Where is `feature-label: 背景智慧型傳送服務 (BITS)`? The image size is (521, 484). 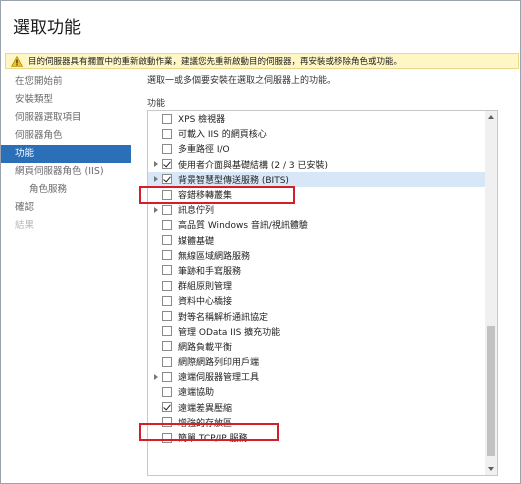
feature-label: 背景智慧型傳送服務 (BITS) is located at coordinates (233, 180).